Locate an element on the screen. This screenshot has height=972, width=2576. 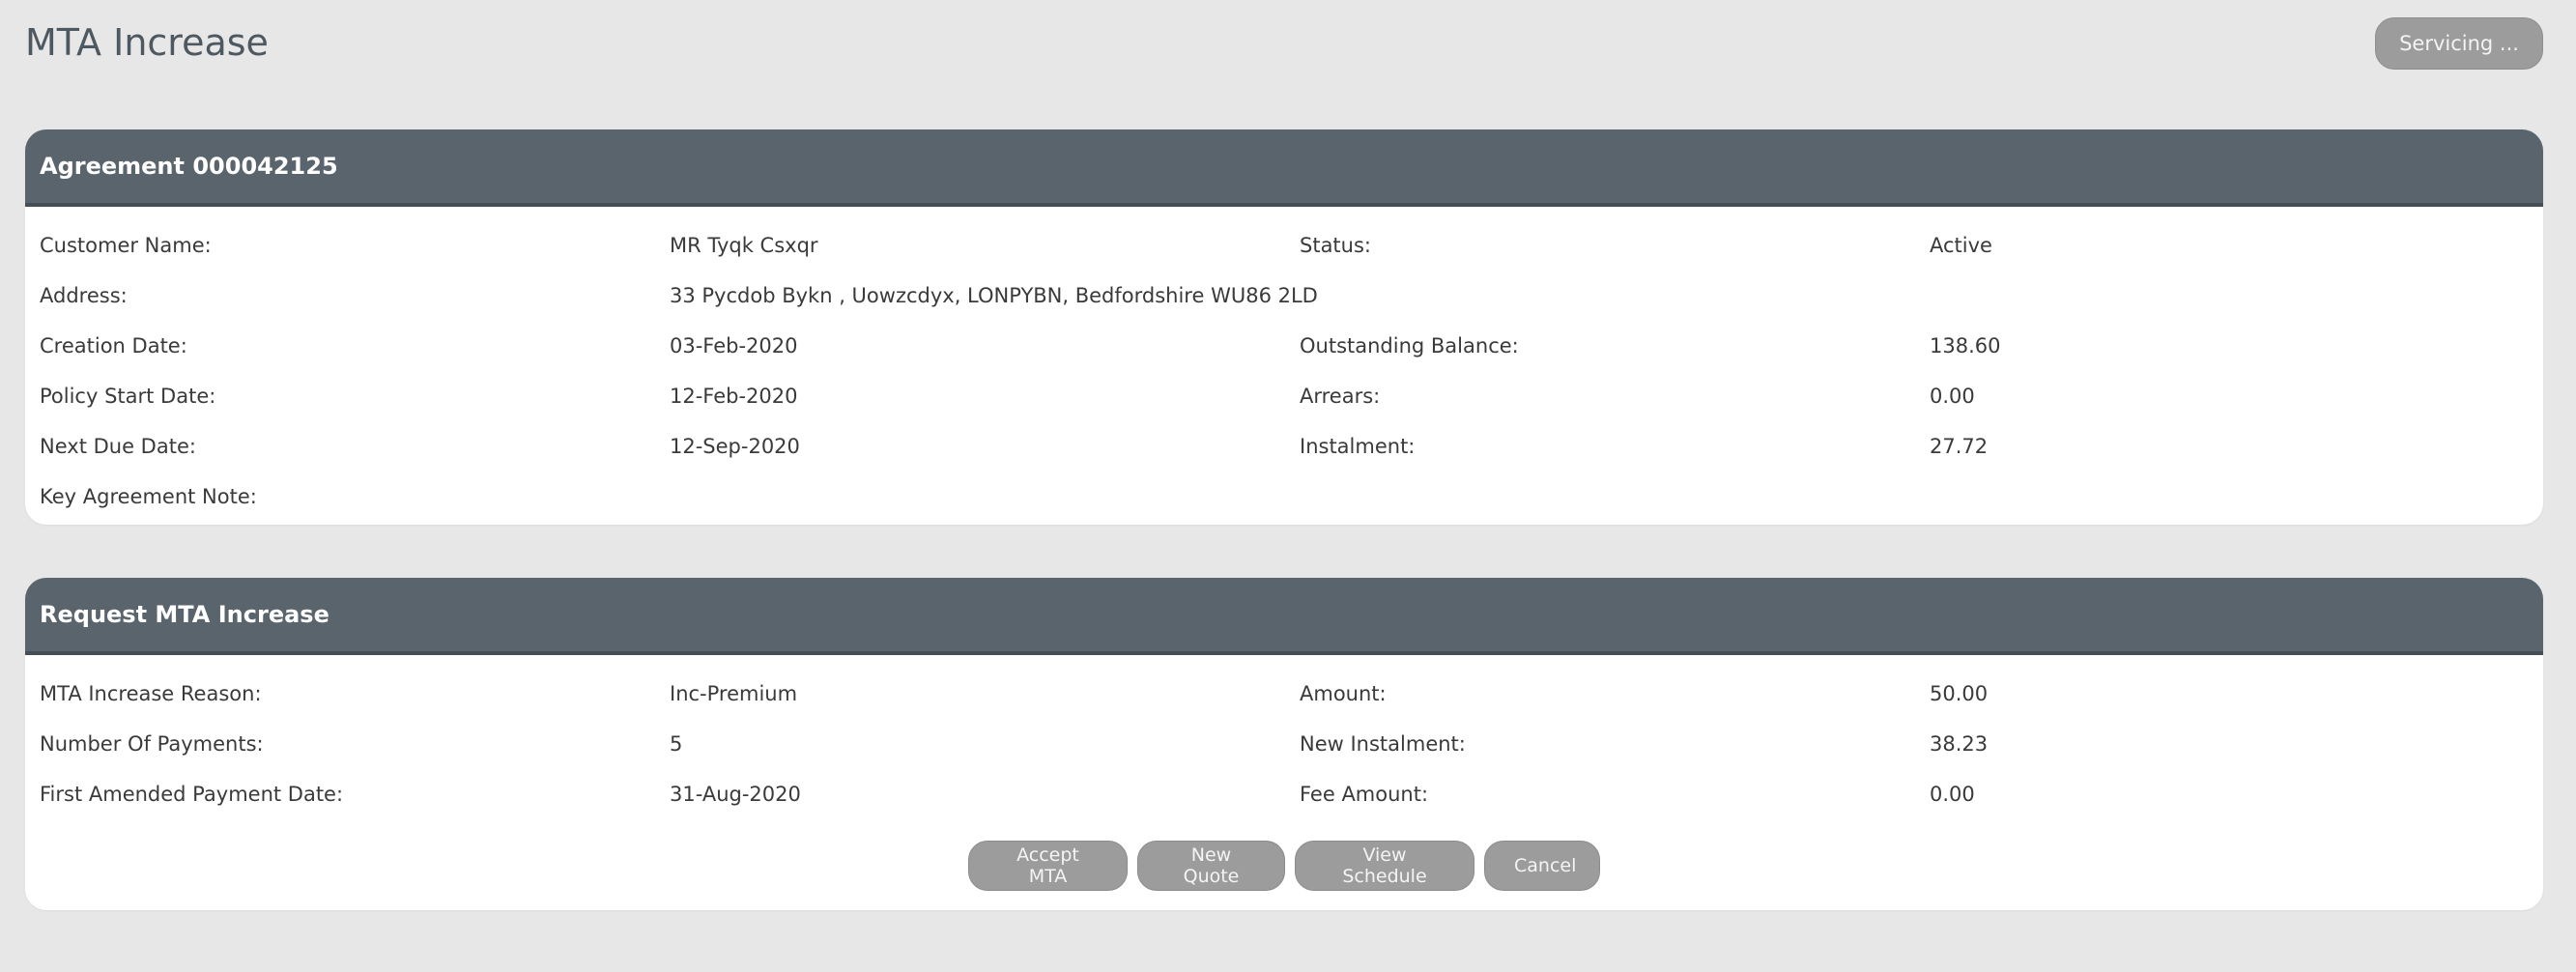
policy-start-date-label: Policy Start Date: is located at coordinates (128, 396).